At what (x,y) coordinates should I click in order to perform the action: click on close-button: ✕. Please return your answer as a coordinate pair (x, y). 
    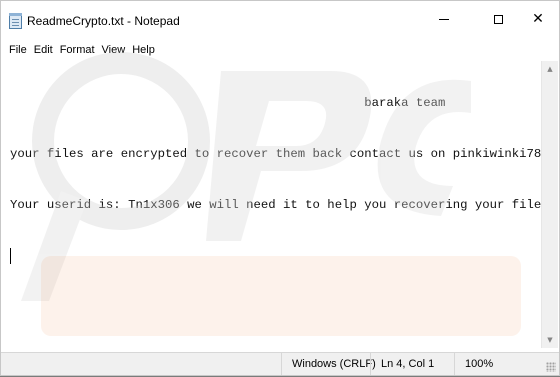
    Looking at the image, I should click on (537, 19).